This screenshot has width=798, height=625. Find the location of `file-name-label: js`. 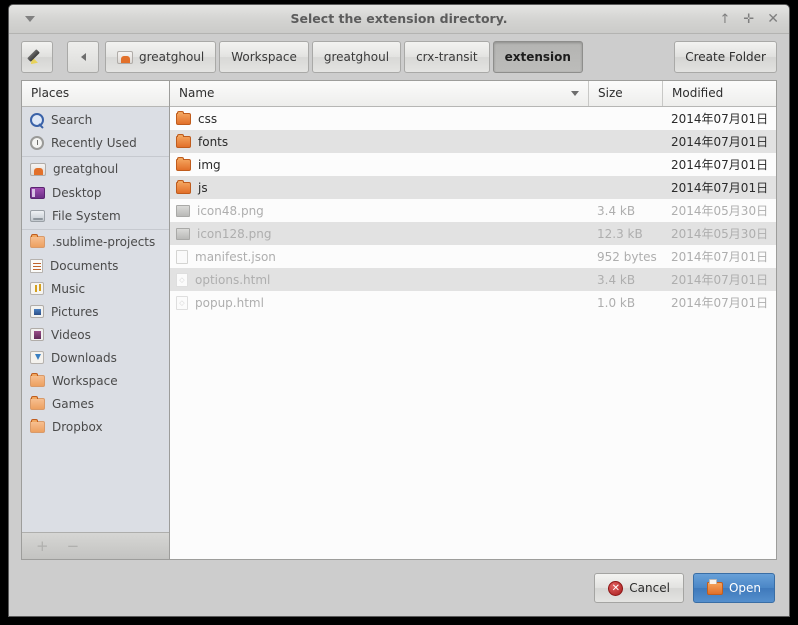

file-name-label: js is located at coordinates (203, 187).